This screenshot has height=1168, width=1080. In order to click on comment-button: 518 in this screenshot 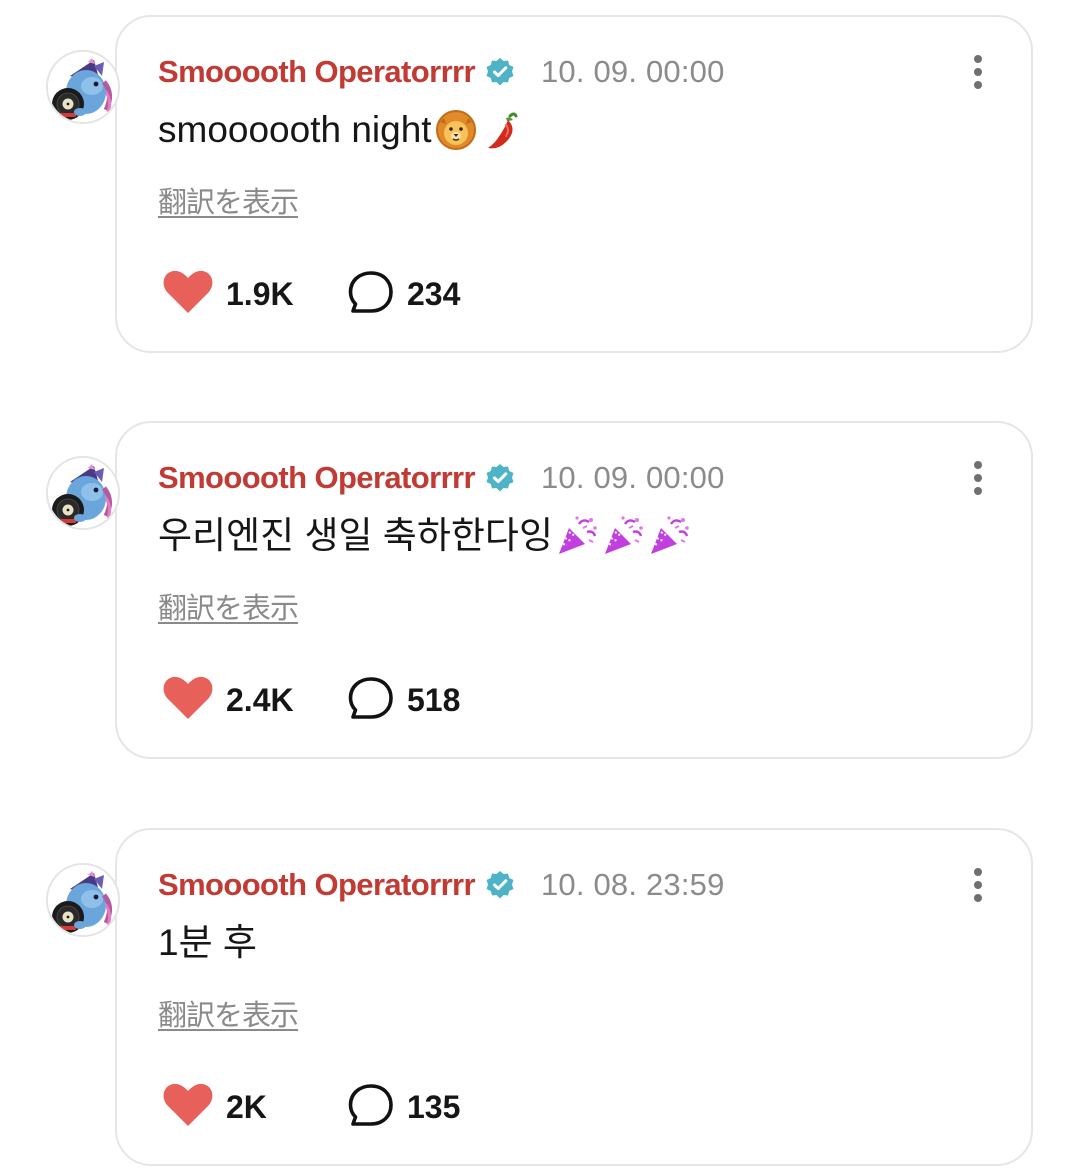, I will do `click(403, 700)`.